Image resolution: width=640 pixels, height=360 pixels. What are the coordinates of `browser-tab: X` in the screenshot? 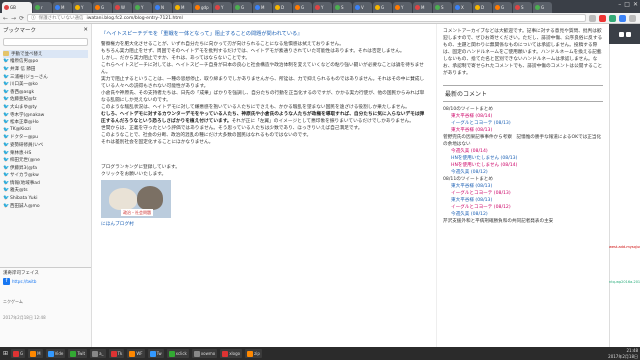 It's located at (462, 7).